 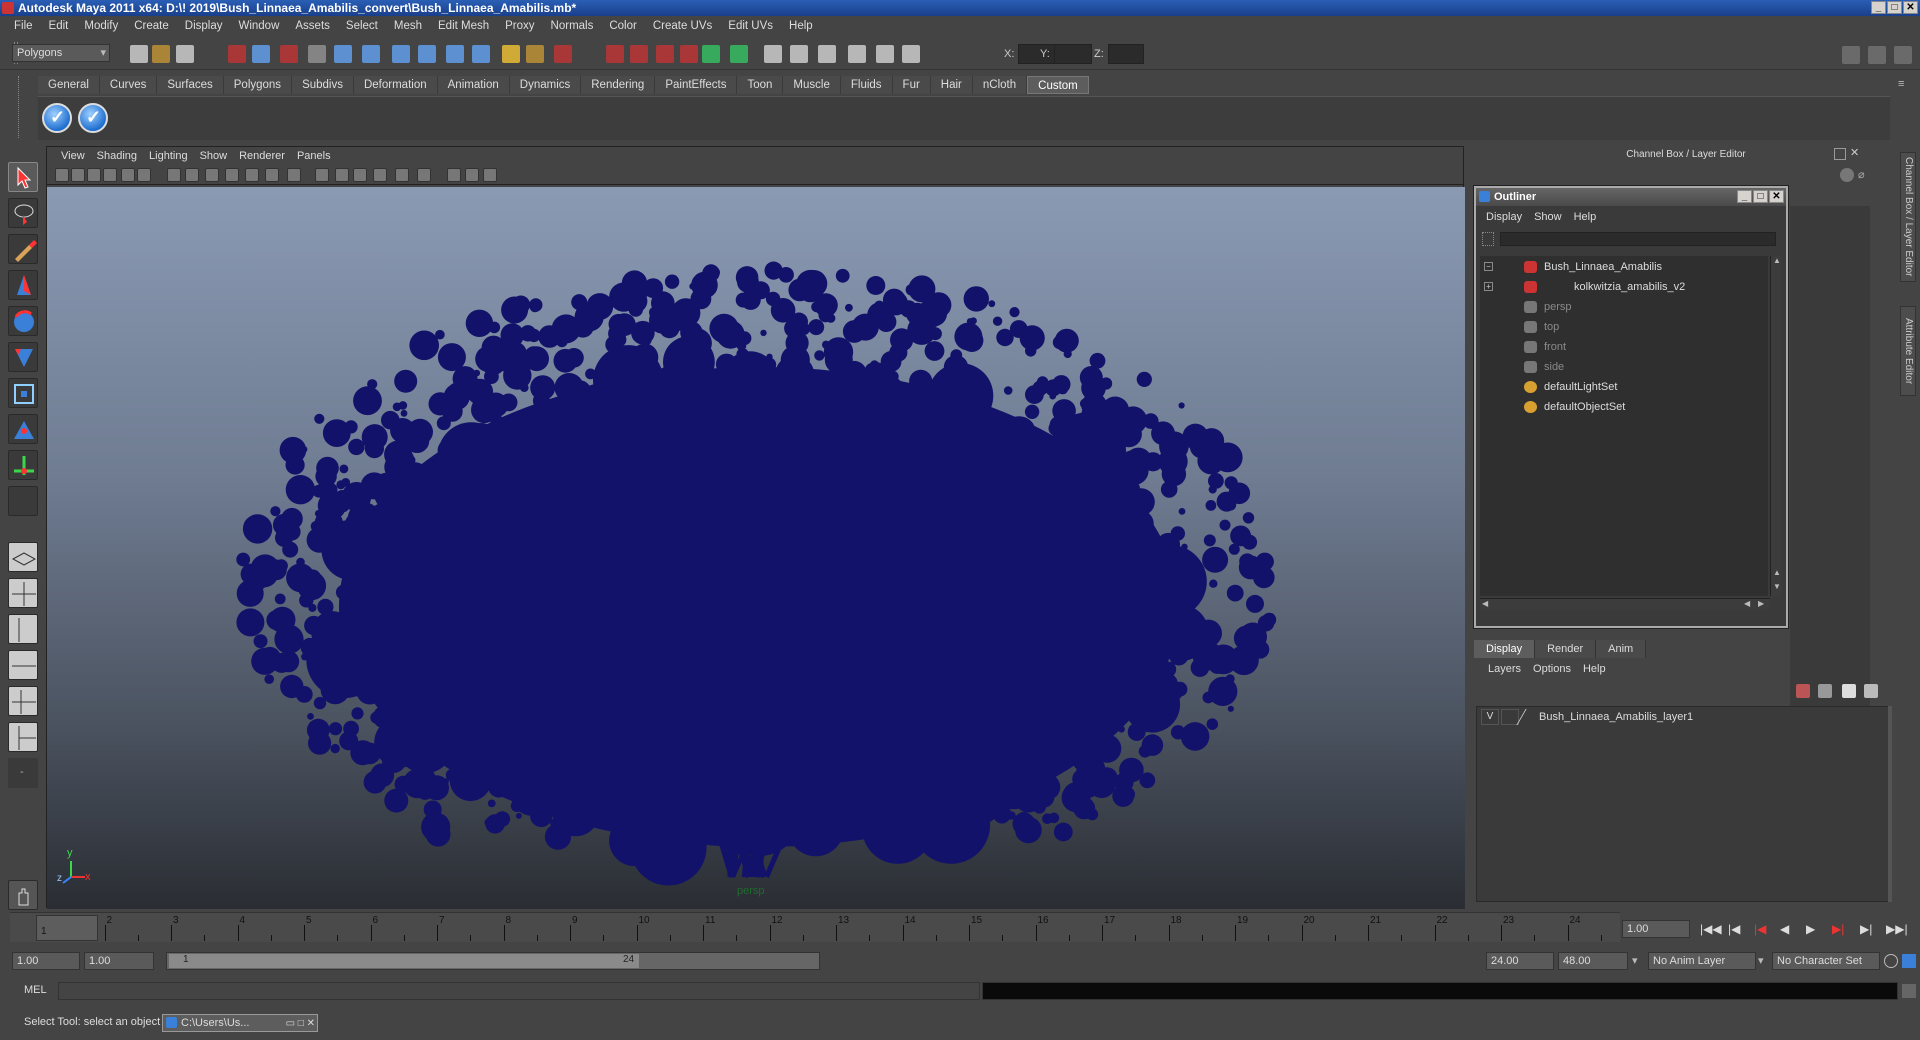 What do you see at coordinates (23, 895) in the screenshot?
I see `hand-tool-icon` at bounding box center [23, 895].